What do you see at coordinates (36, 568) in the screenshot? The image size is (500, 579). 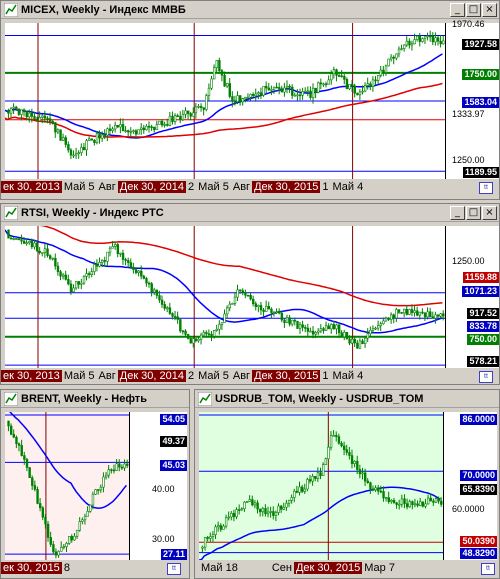 I see `time-axis: ек 30, 2015 8` at bounding box center [36, 568].